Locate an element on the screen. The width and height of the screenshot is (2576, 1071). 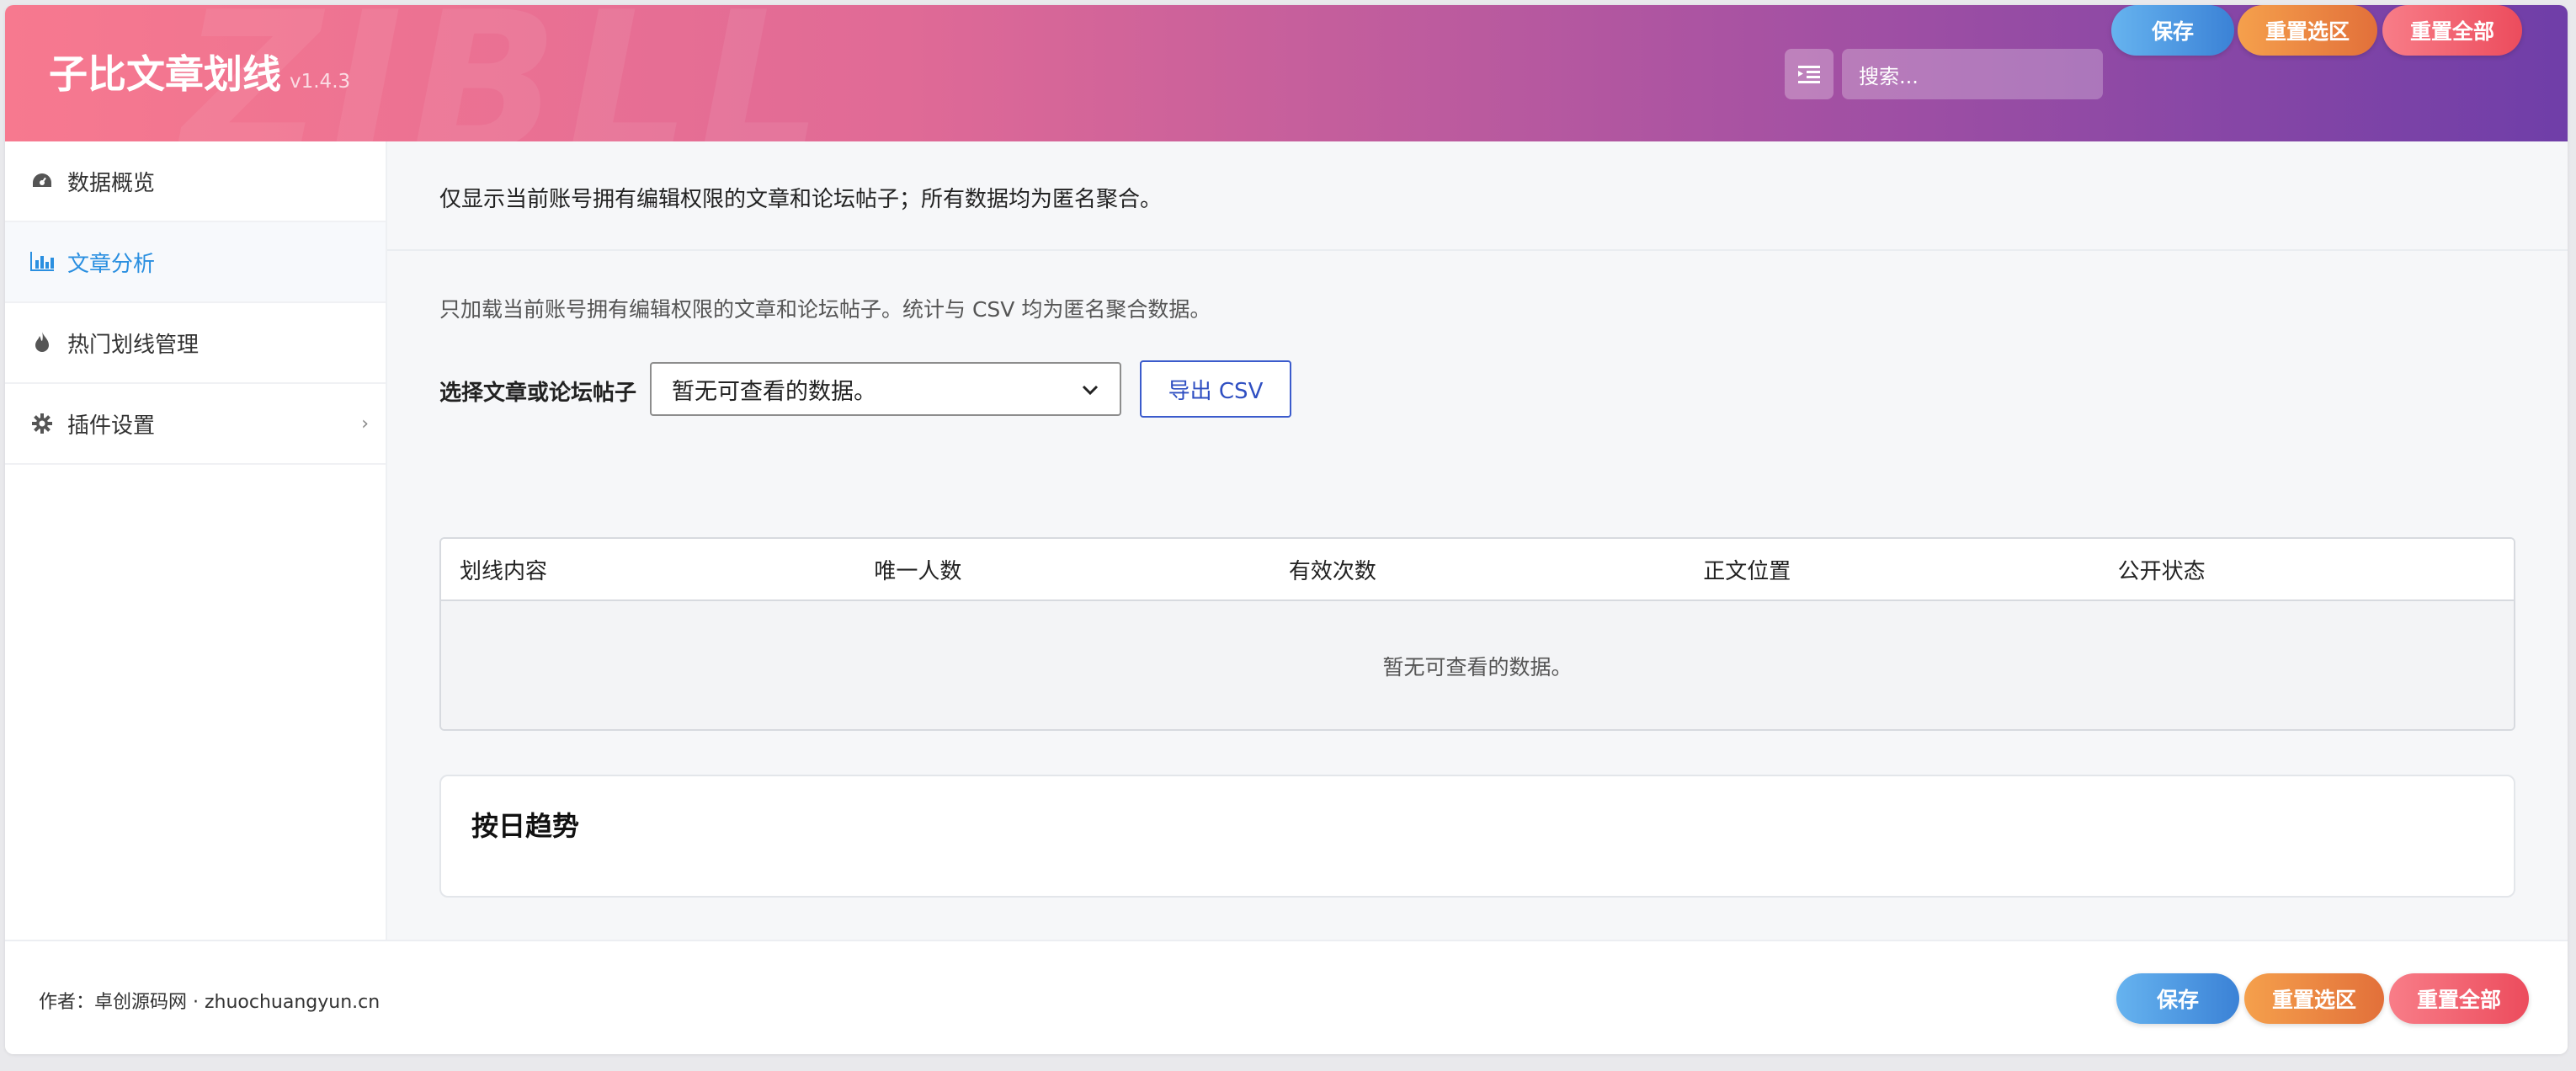
daily-trend-card: 按日趋势 is located at coordinates (1477, 836).